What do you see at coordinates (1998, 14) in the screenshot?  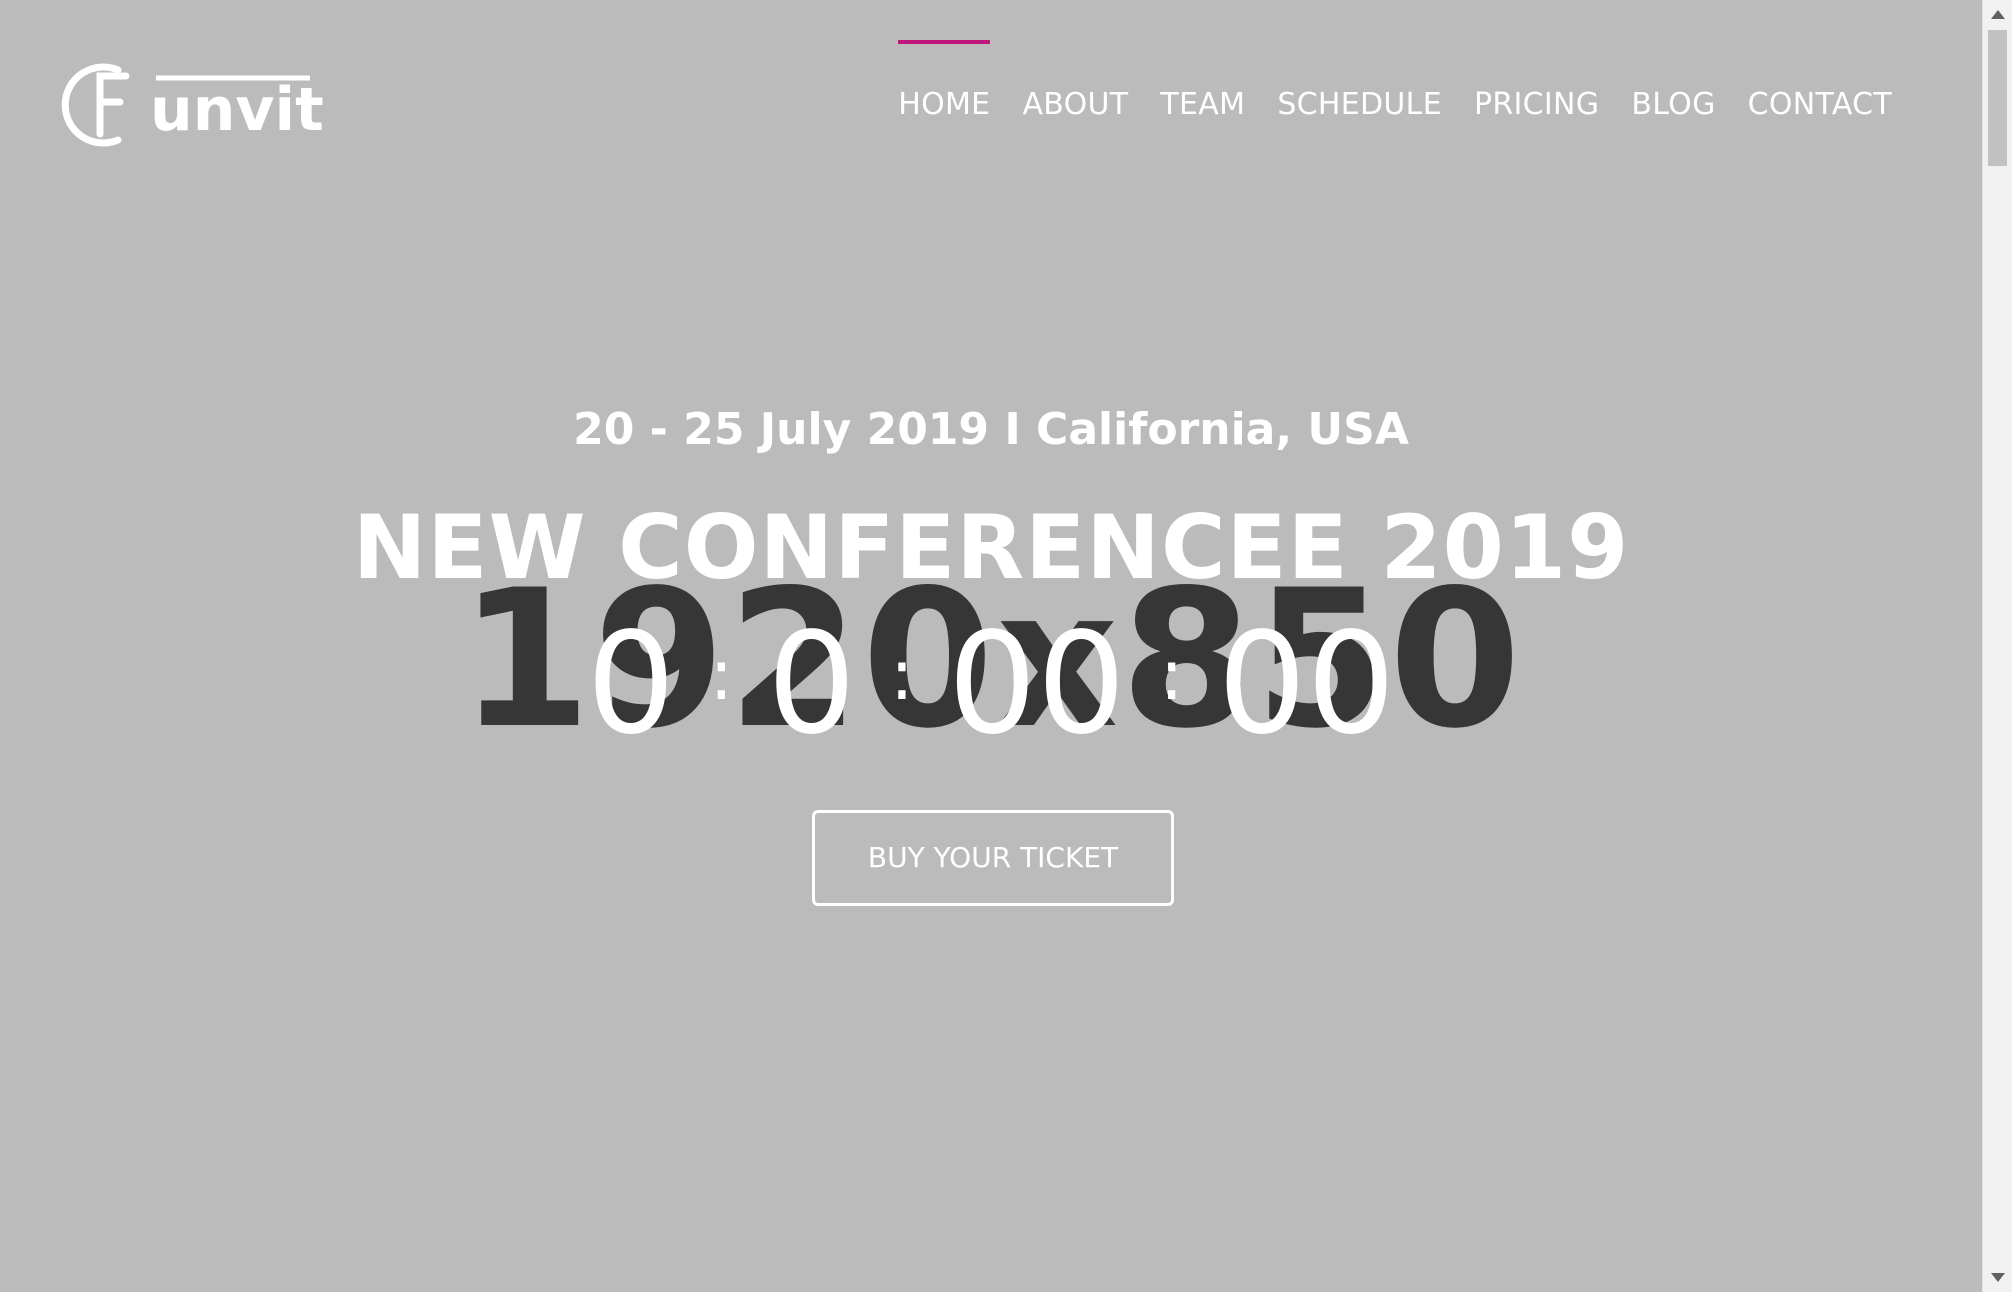 I see `scroll-up-icon` at bounding box center [1998, 14].